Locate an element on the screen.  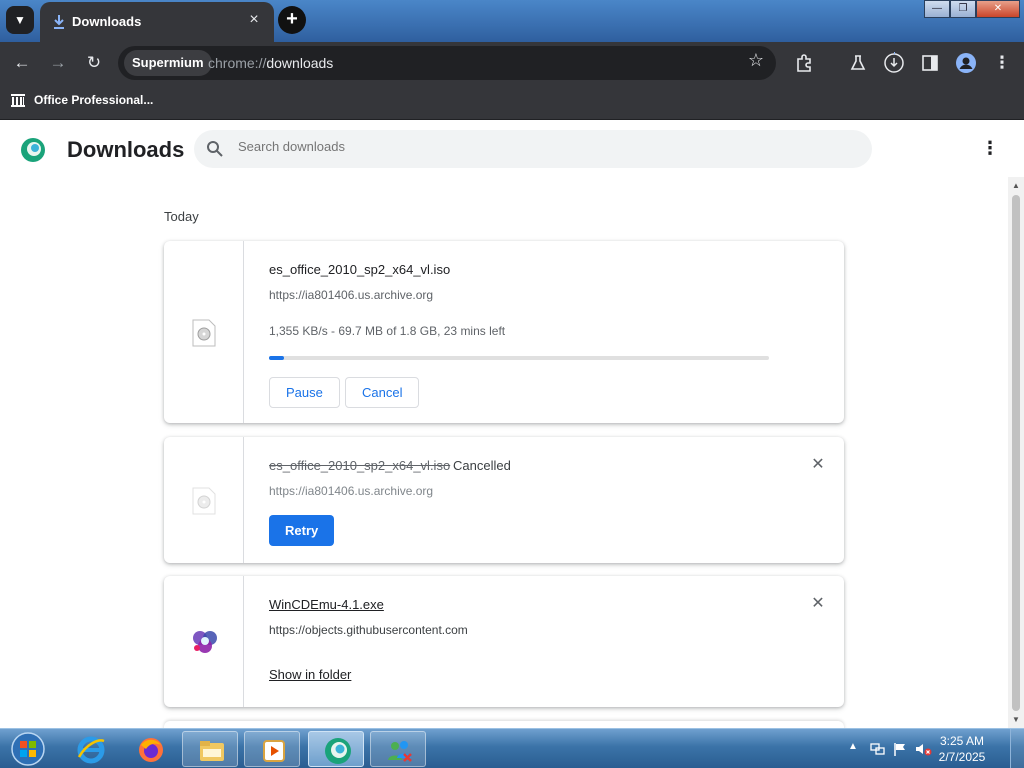
clock-date: 2/7/2025 is located at coordinates (962, 757).